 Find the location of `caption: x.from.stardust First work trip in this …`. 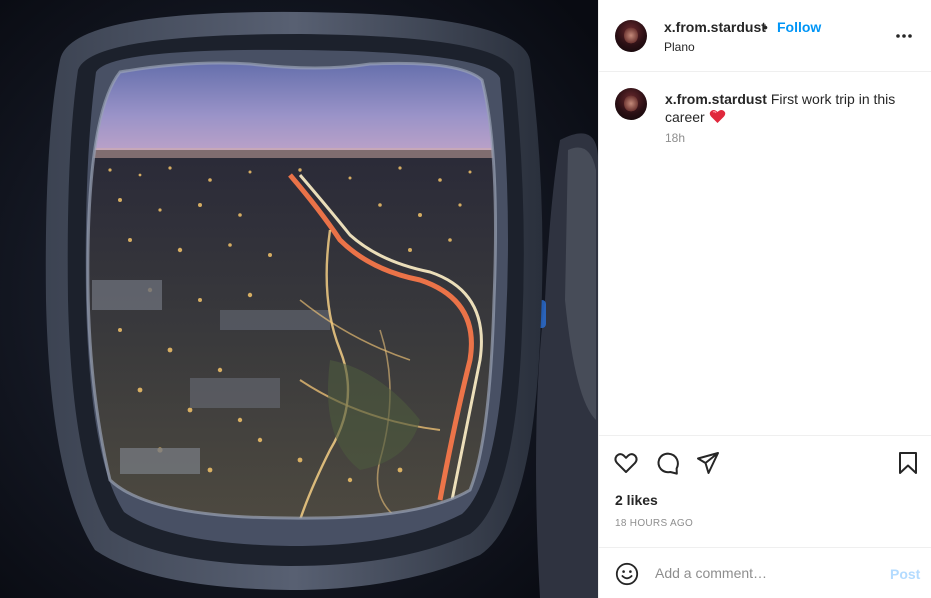

caption: x.from.stardust First work trip in this … is located at coordinates (790, 109).